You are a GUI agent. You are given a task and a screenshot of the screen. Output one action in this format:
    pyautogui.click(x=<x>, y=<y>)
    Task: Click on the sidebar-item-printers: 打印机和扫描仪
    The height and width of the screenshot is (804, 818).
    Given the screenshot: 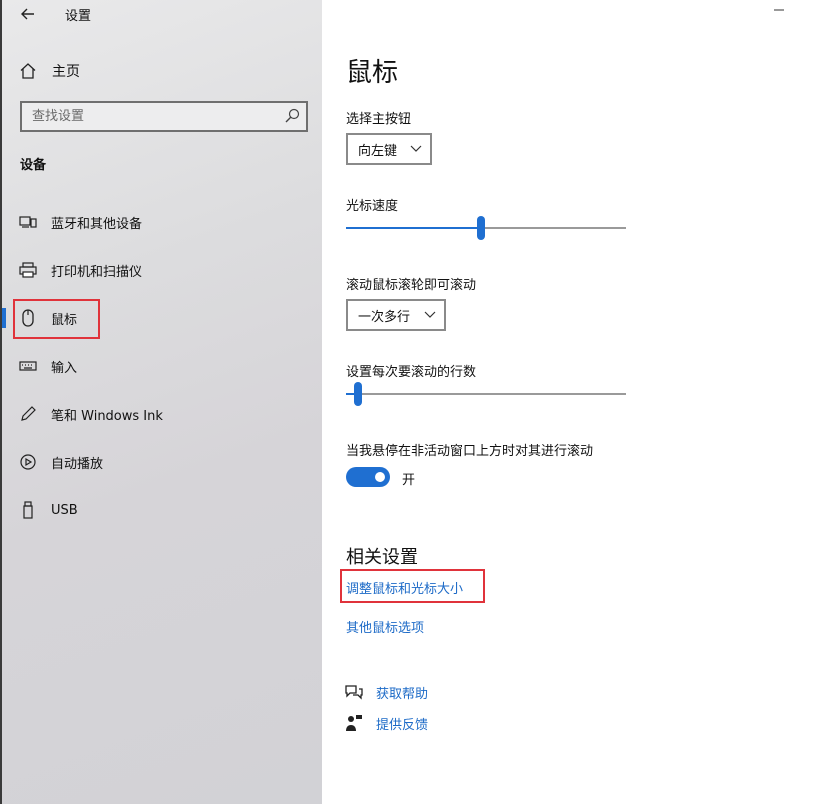 What is the action you would take?
    pyautogui.click(x=162, y=270)
    